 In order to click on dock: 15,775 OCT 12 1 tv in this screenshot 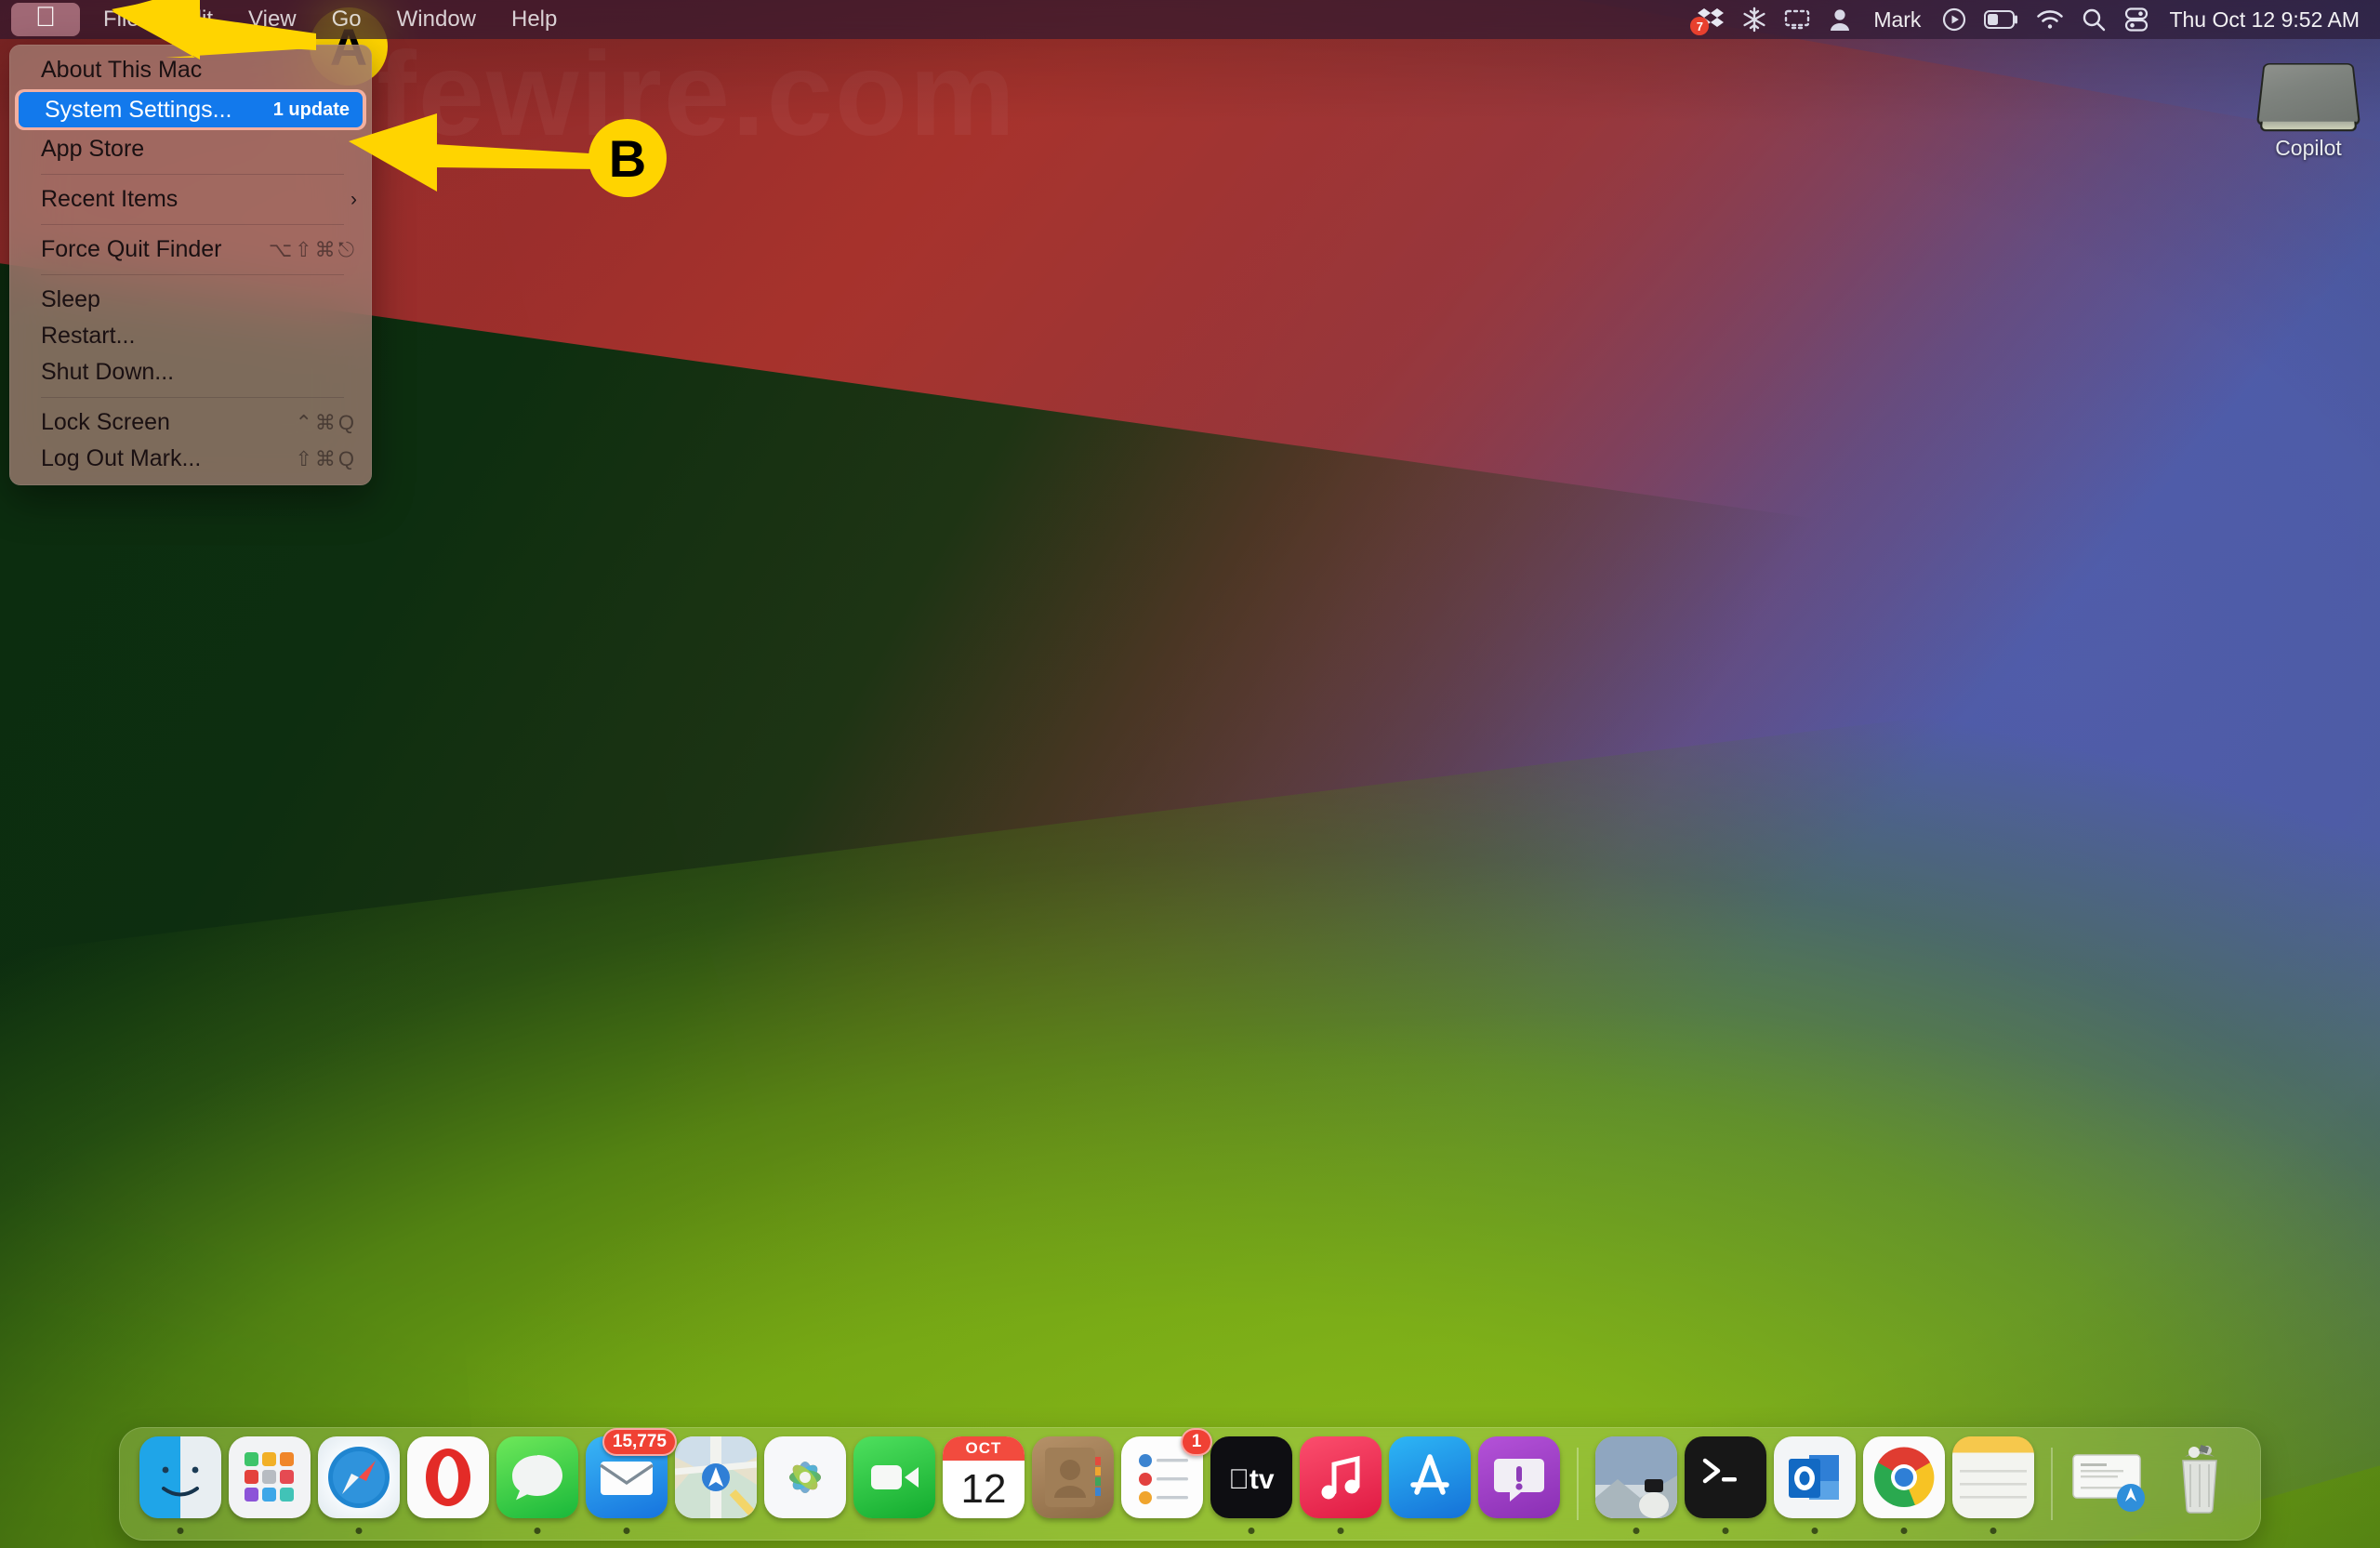, I will do `click(1190, 1484)`.